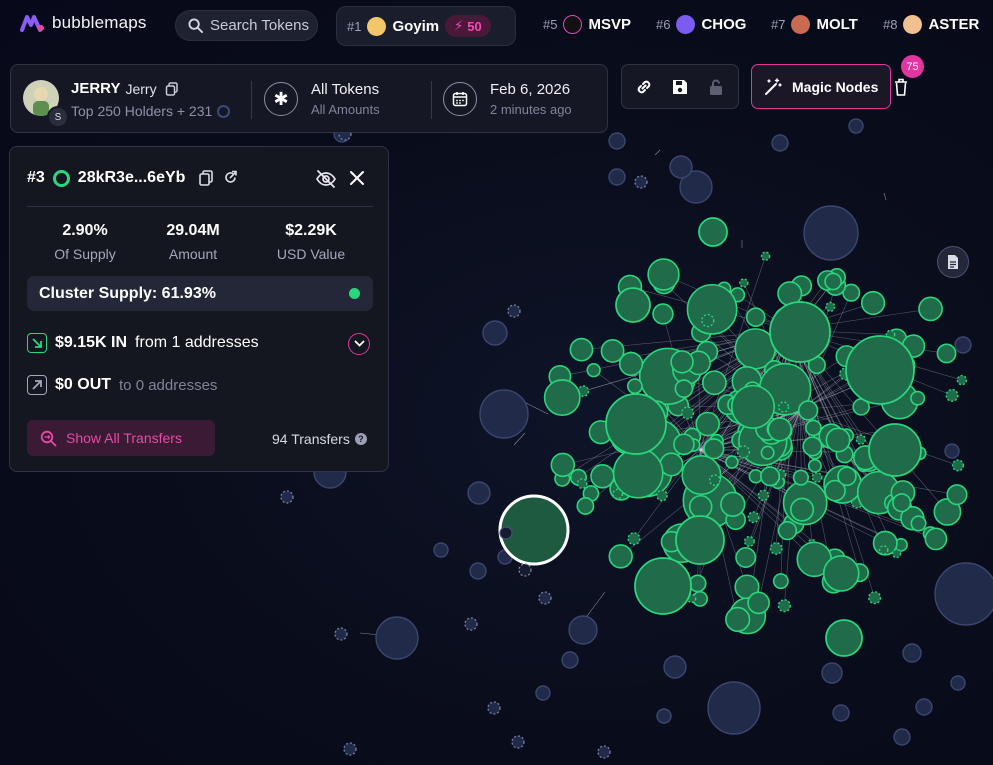  I want to click on save-icon, so click(680, 87).